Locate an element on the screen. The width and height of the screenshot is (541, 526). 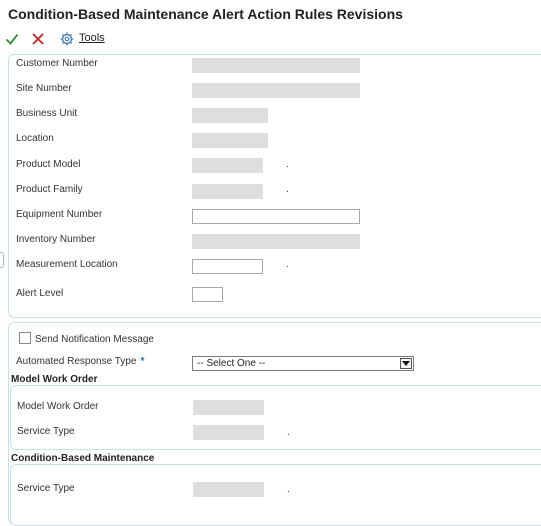
cancel-button is located at coordinates (38, 39).